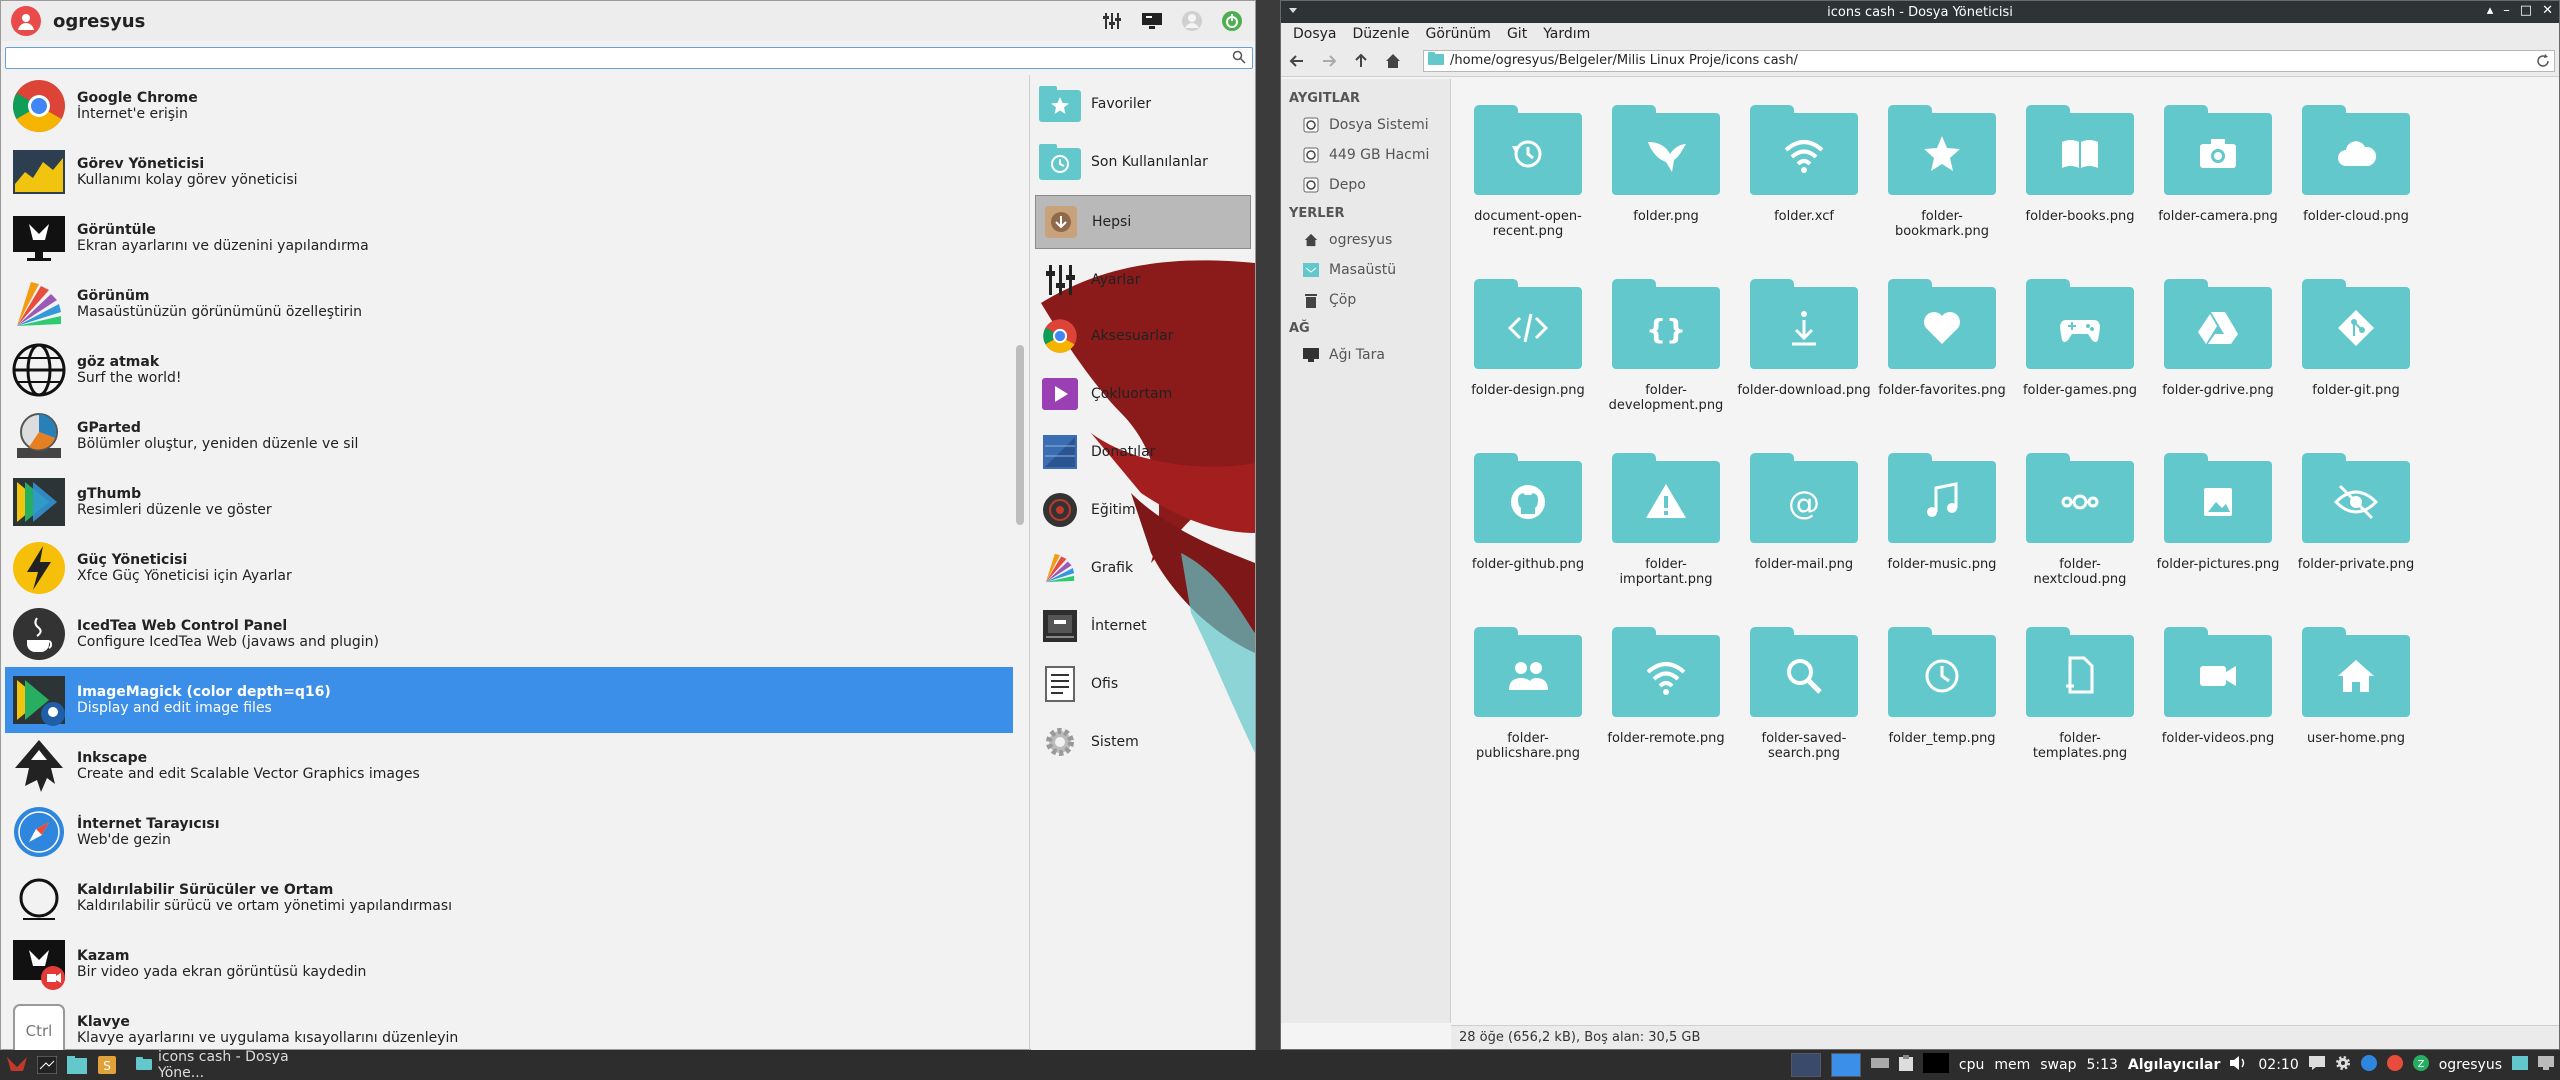  Describe the element at coordinates (26, 21) in the screenshot. I see `user-avatar` at that location.